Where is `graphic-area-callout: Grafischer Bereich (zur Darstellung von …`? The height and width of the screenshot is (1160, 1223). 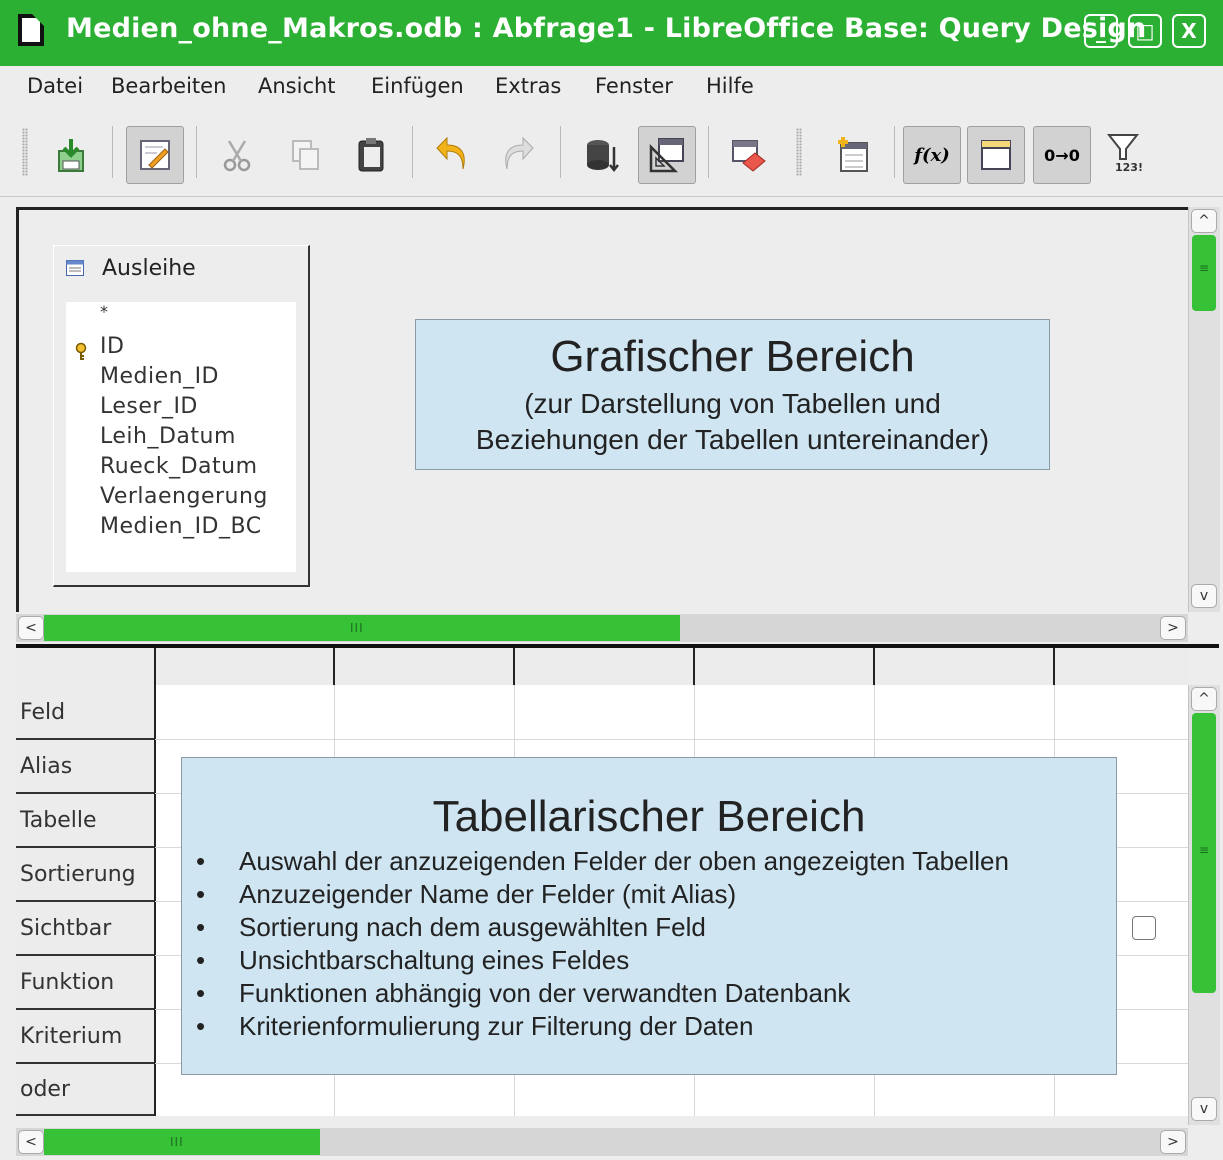
graphic-area-callout: Grafischer Bereich (zur Darstellung von … is located at coordinates (732, 394).